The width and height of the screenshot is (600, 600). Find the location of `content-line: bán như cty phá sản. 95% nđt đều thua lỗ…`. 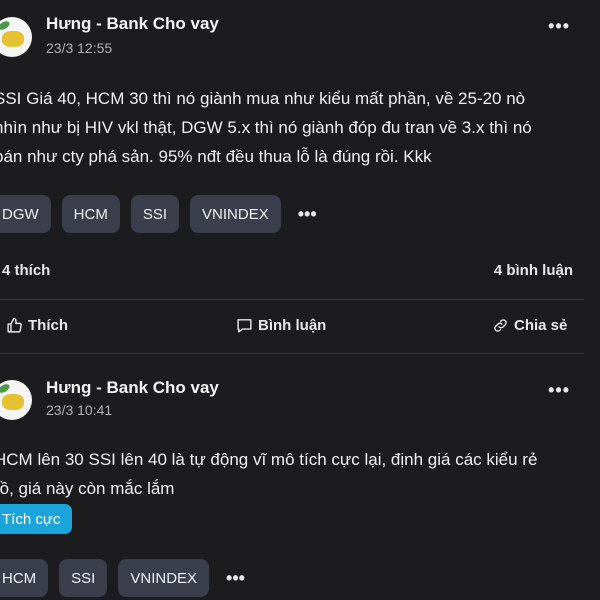

content-line: bán như cty phá sản. 95% nđt đều thua lỗ… is located at coordinates (216, 156).